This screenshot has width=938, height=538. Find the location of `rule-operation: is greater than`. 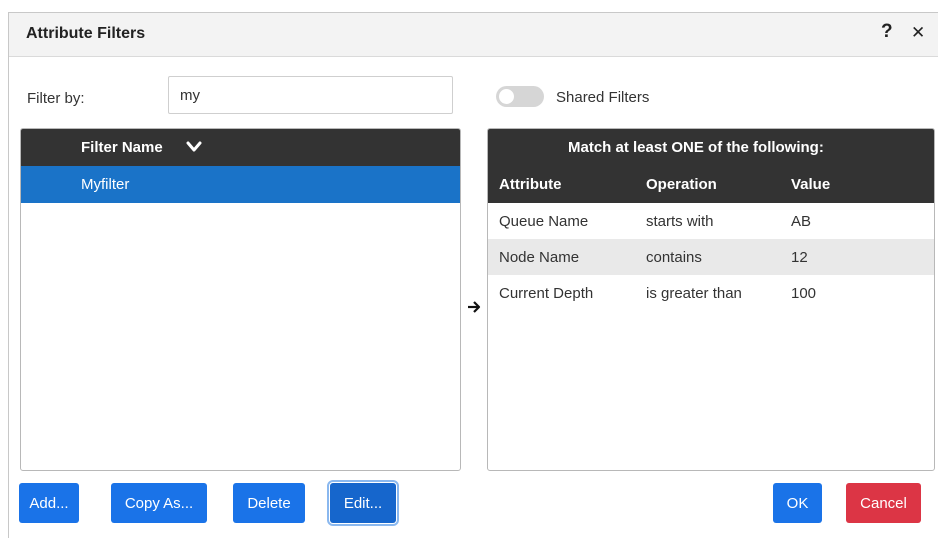

rule-operation: is greater than is located at coordinates (694, 293).